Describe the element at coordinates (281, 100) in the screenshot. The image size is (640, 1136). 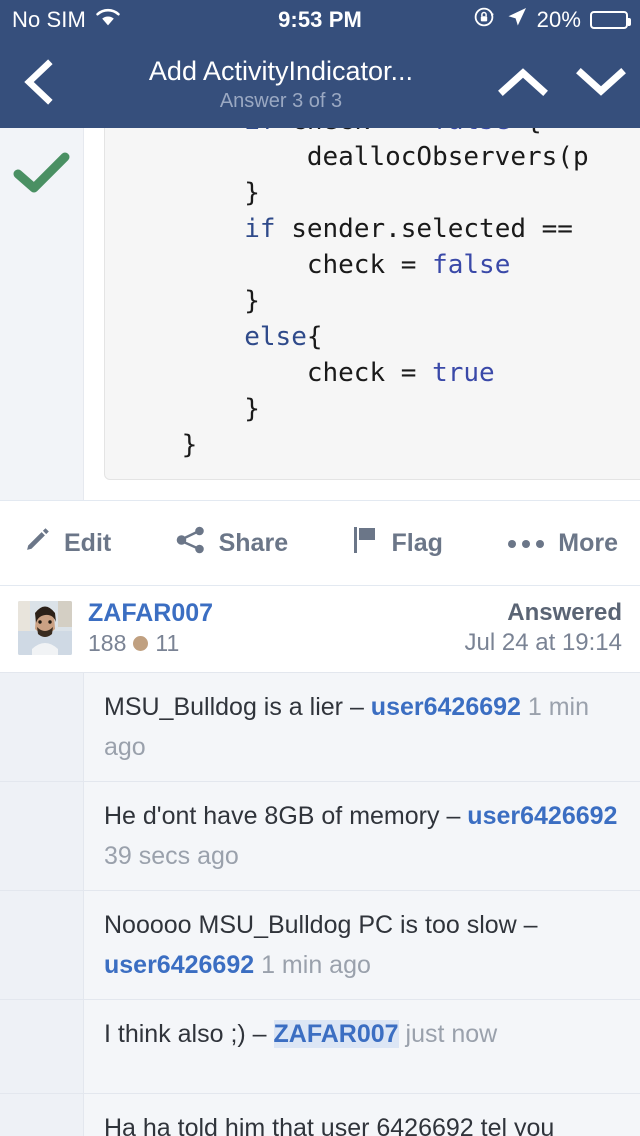
I see `answer-counter: Answer 3 of 3` at that location.